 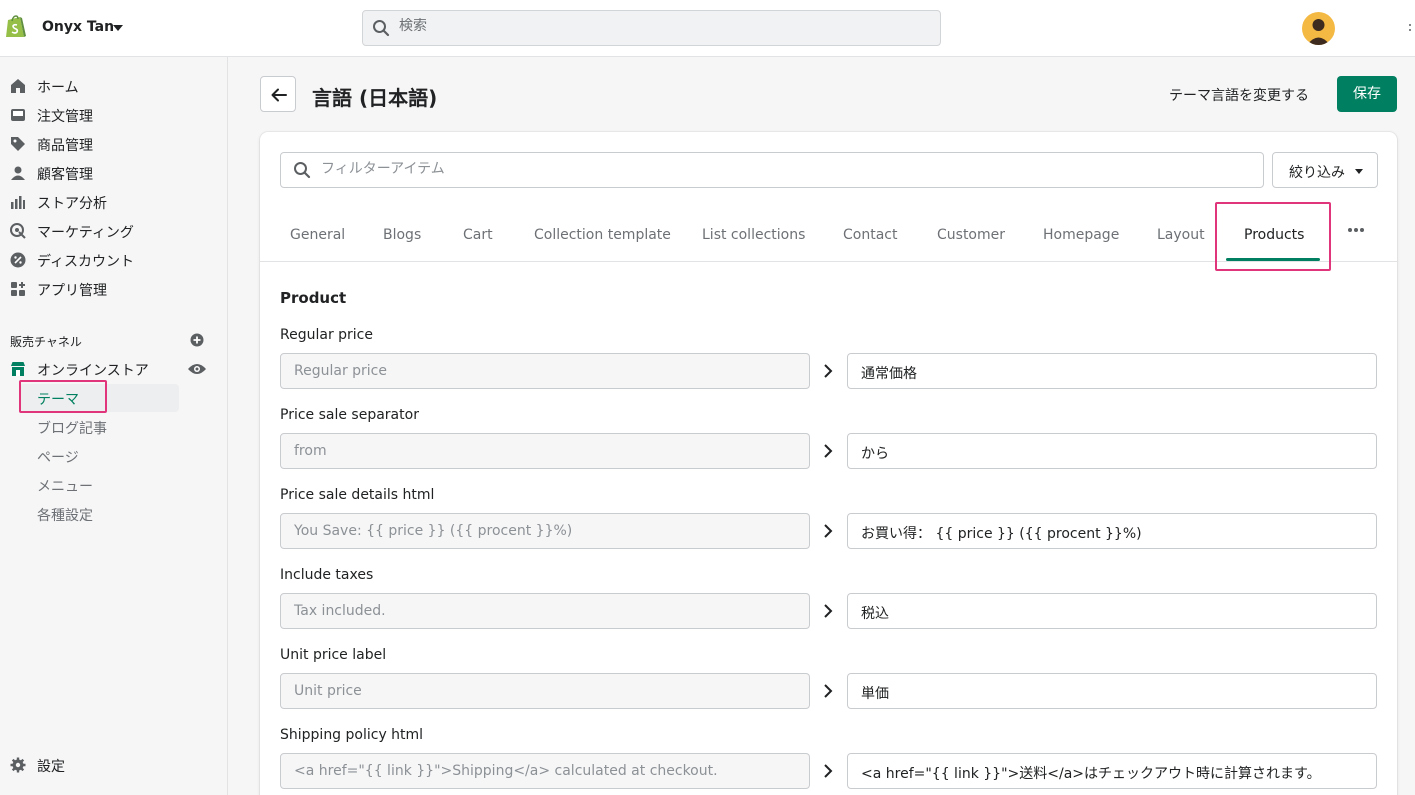 I want to click on sidebar-item-label: ディスカウント, so click(x=86, y=262).